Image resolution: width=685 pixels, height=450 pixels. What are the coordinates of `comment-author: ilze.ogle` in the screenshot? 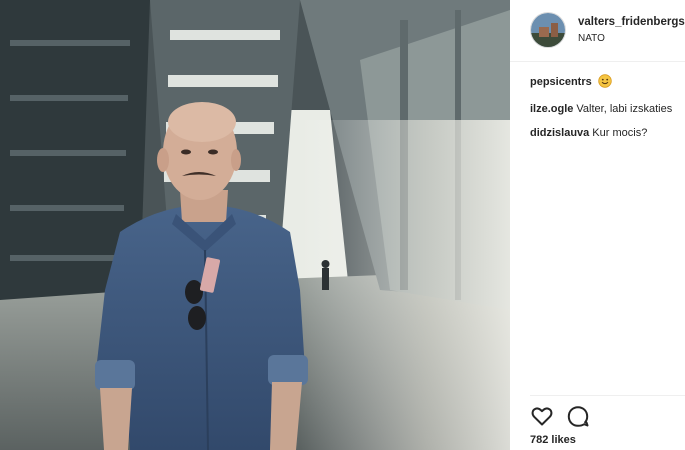 It's located at (551, 109).